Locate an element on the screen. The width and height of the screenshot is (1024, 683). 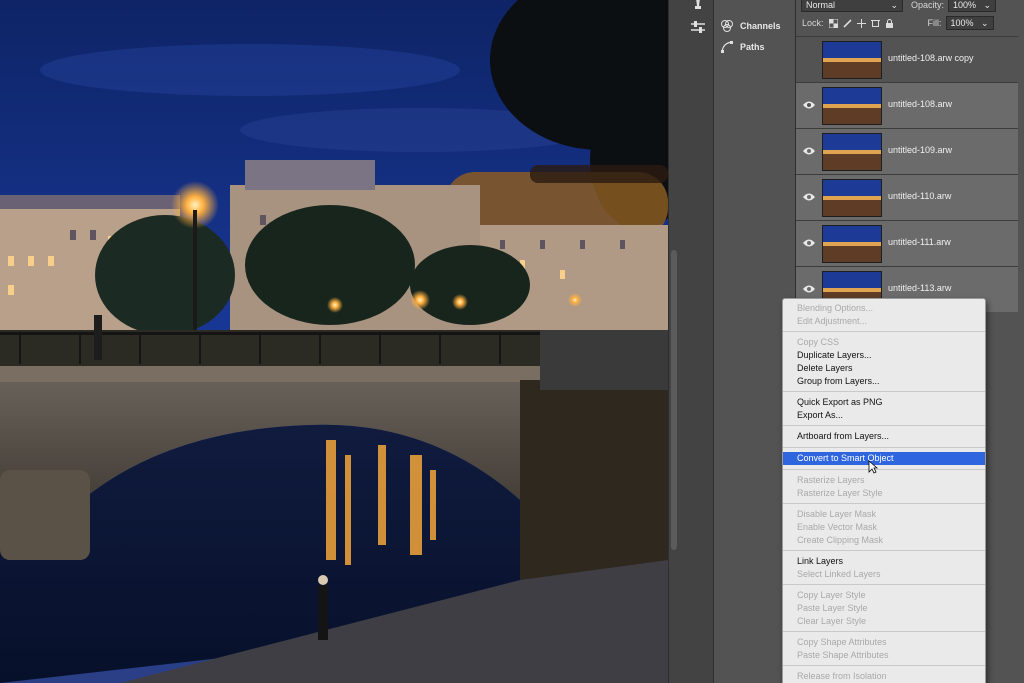
layer-row: untitled-108.arw copy is located at coordinates (907, 59).